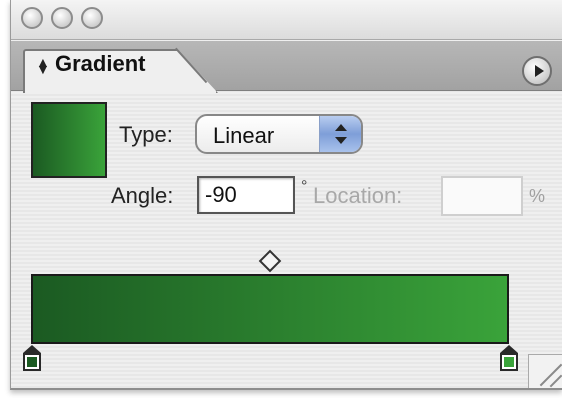  Describe the element at coordinates (537, 71) in the screenshot. I see `panel-menu-button` at that location.